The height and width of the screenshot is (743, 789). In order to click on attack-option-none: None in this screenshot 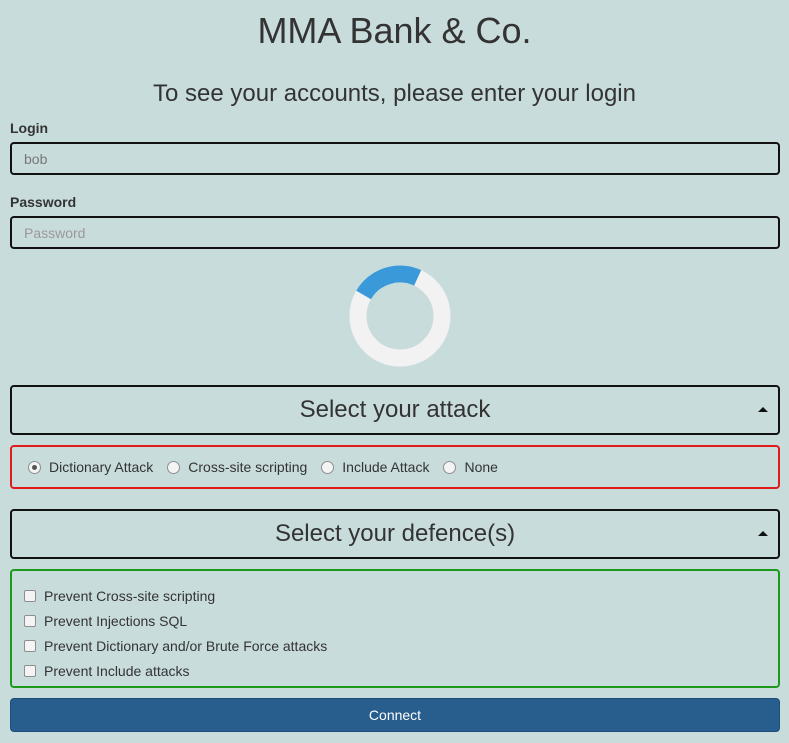, I will do `click(470, 467)`.